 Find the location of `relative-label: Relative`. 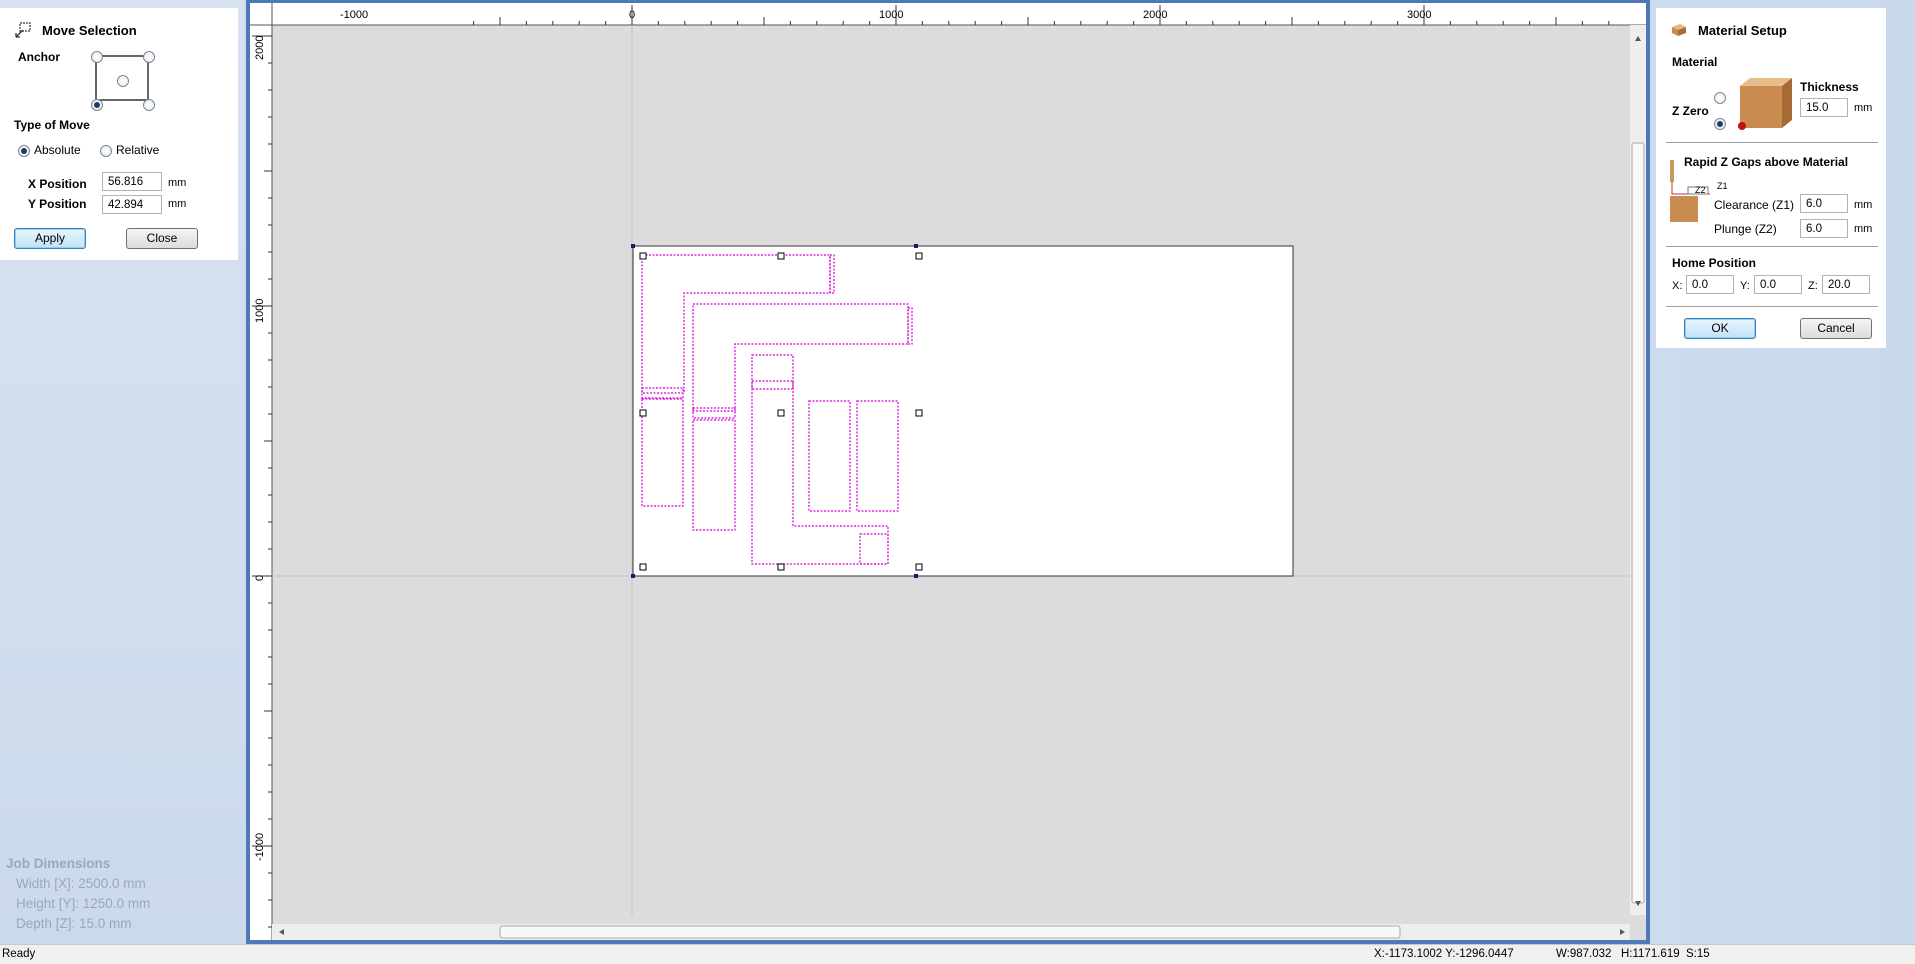

relative-label: Relative is located at coordinates (138, 150).